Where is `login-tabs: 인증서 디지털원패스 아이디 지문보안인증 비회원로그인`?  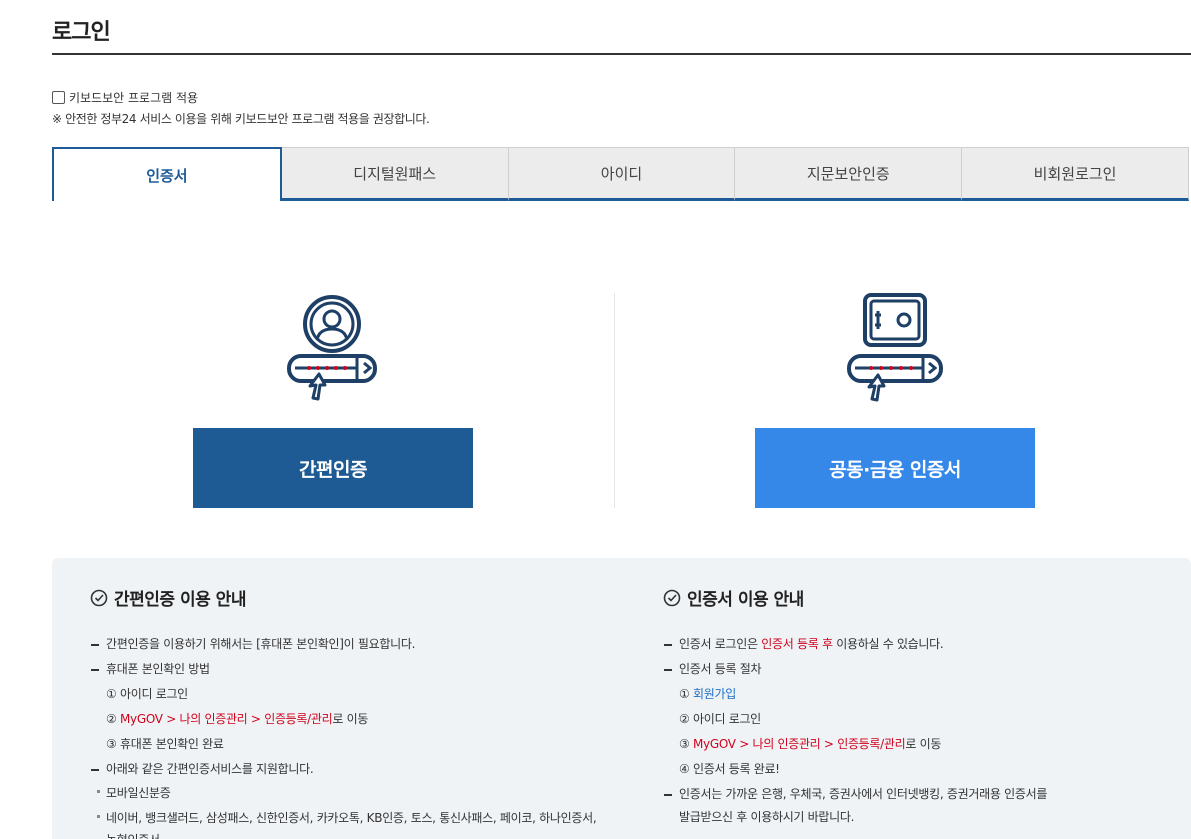
login-tabs: 인증서 디지털원패스 아이디 지문보안인증 비회원로그인 is located at coordinates (620, 174).